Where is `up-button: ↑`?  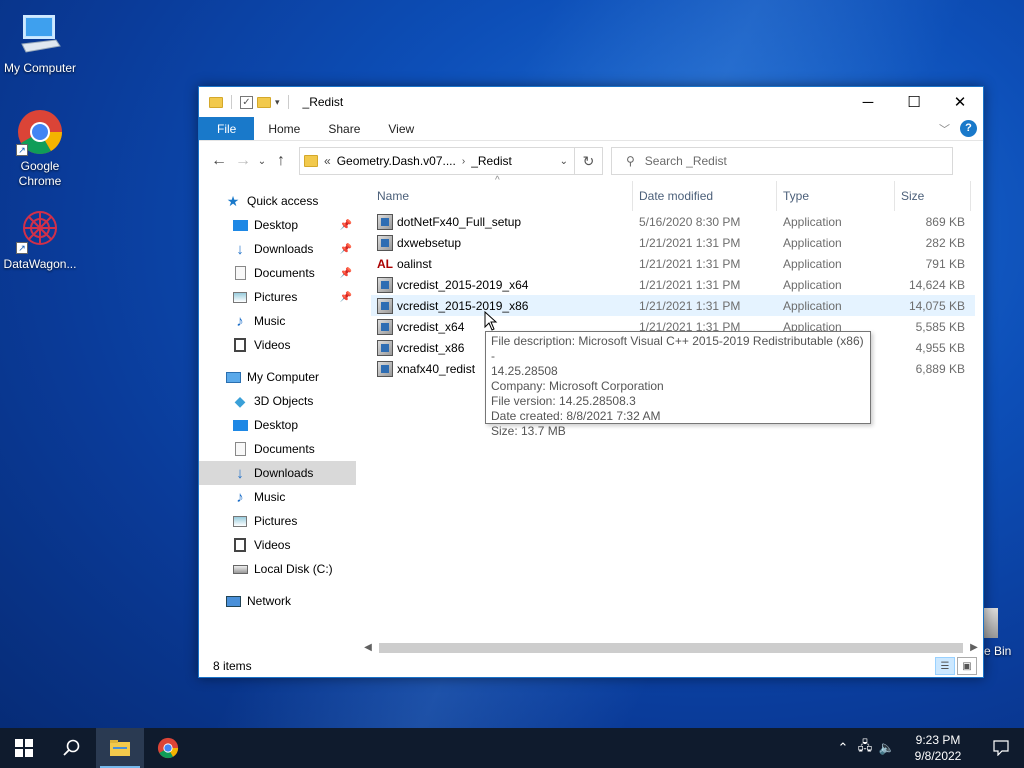
up-button: ↑ is located at coordinates (281, 161).